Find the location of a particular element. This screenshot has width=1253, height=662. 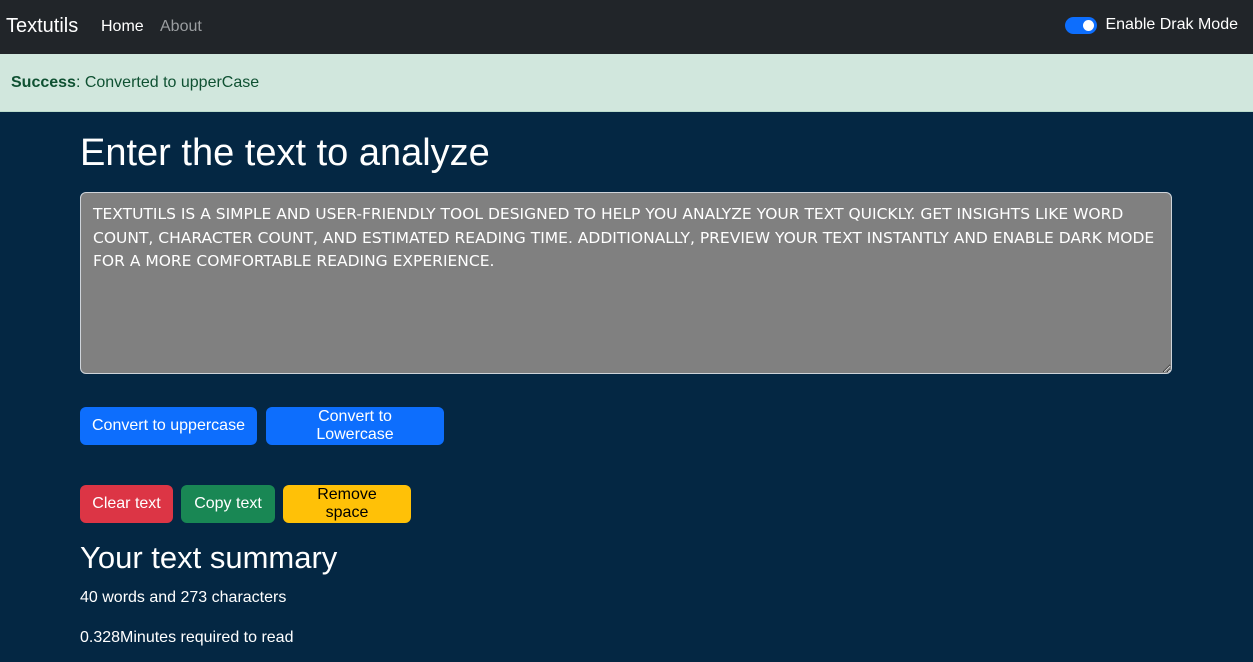

word-char-count: 40 words and 273 characters is located at coordinates (183, 597).